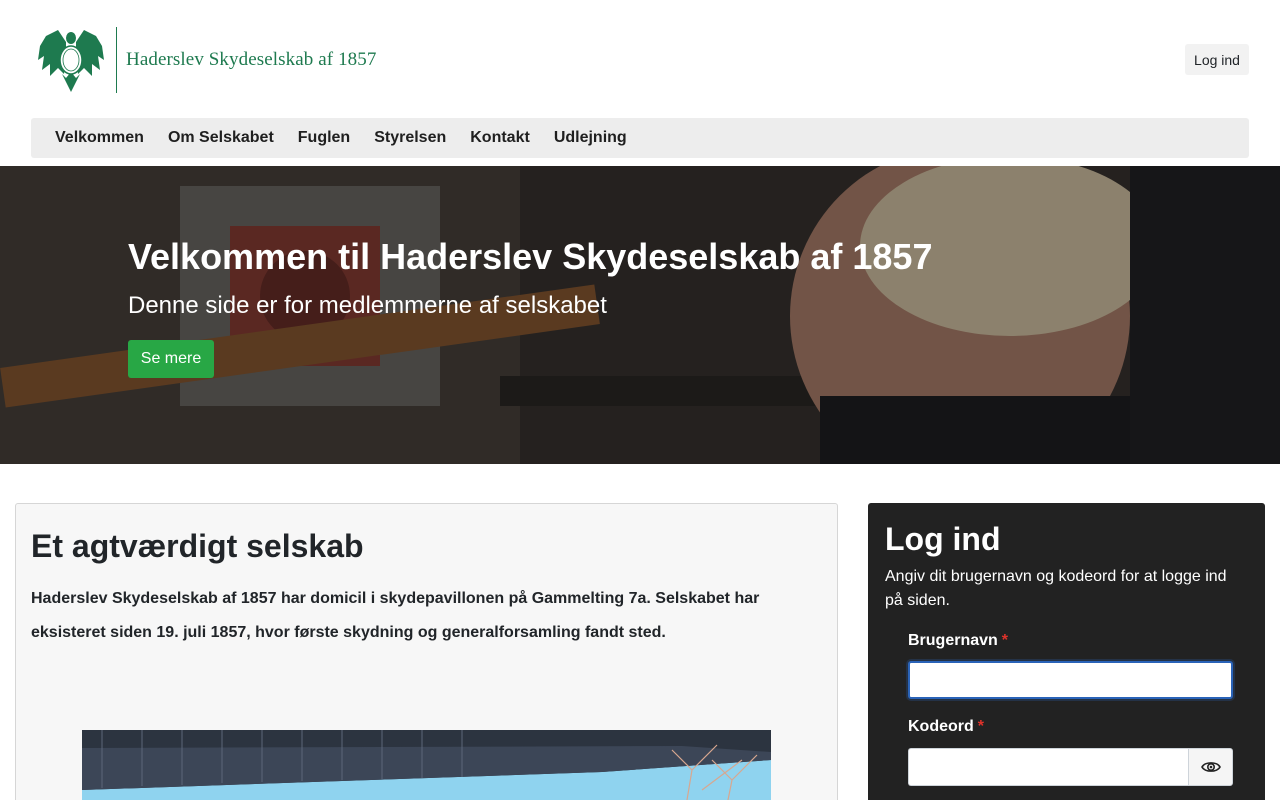 The height and width of the screenshot is (800, 1280). What do you see at coordinates (324, 138) in the screenshot?
I see `nav-item-fuglen: Fuglen` at bounding box center [324, 138].